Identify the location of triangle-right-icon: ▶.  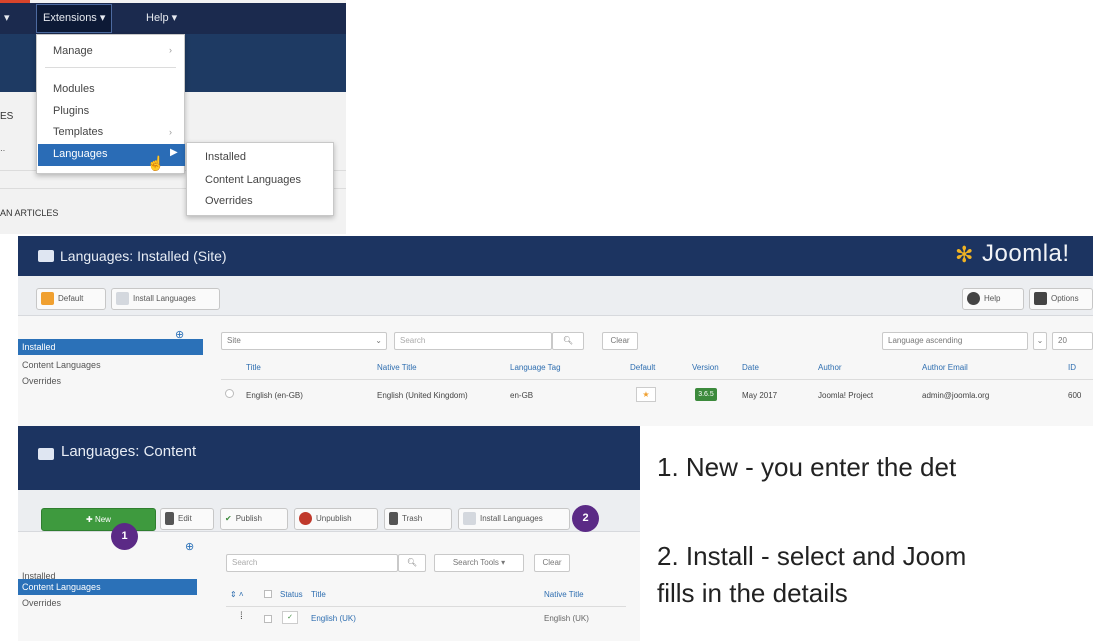
(174, 152).